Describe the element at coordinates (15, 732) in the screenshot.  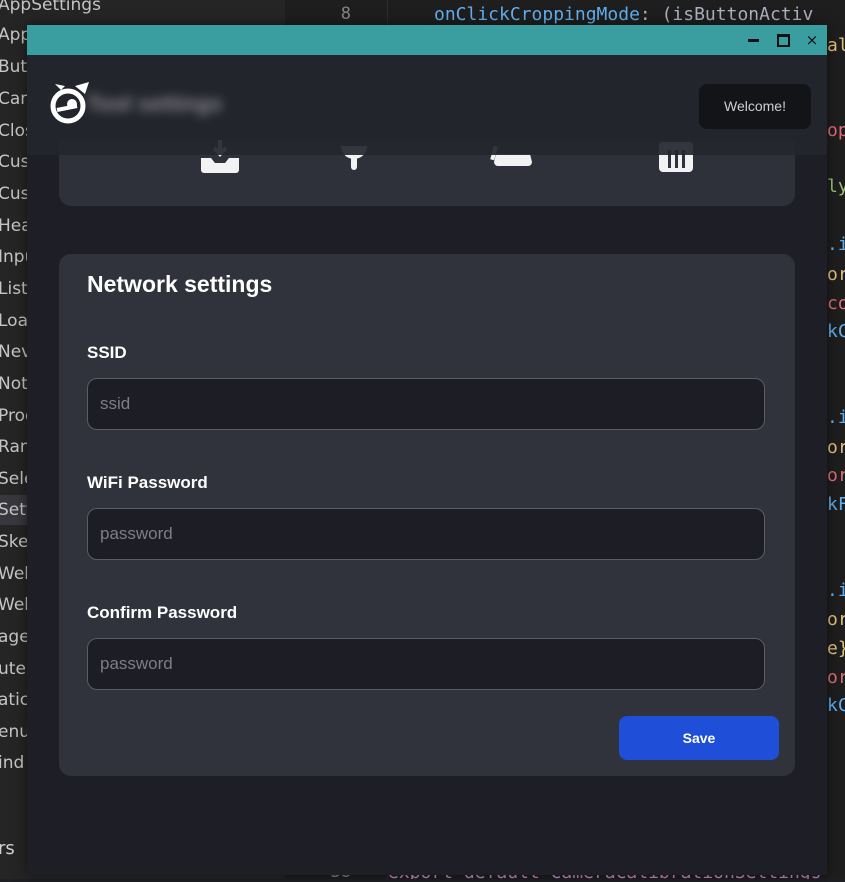
I see `explorer-item: enu` at that location.